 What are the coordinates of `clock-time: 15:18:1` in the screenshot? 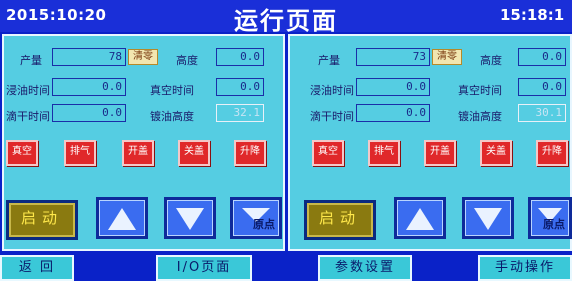 It's located at (532, 15).